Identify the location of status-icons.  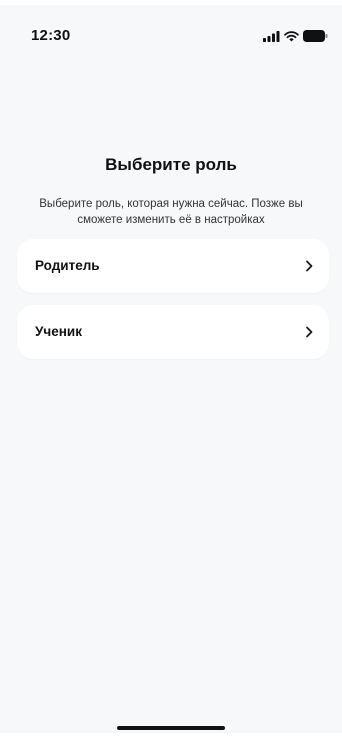
(295, 36).